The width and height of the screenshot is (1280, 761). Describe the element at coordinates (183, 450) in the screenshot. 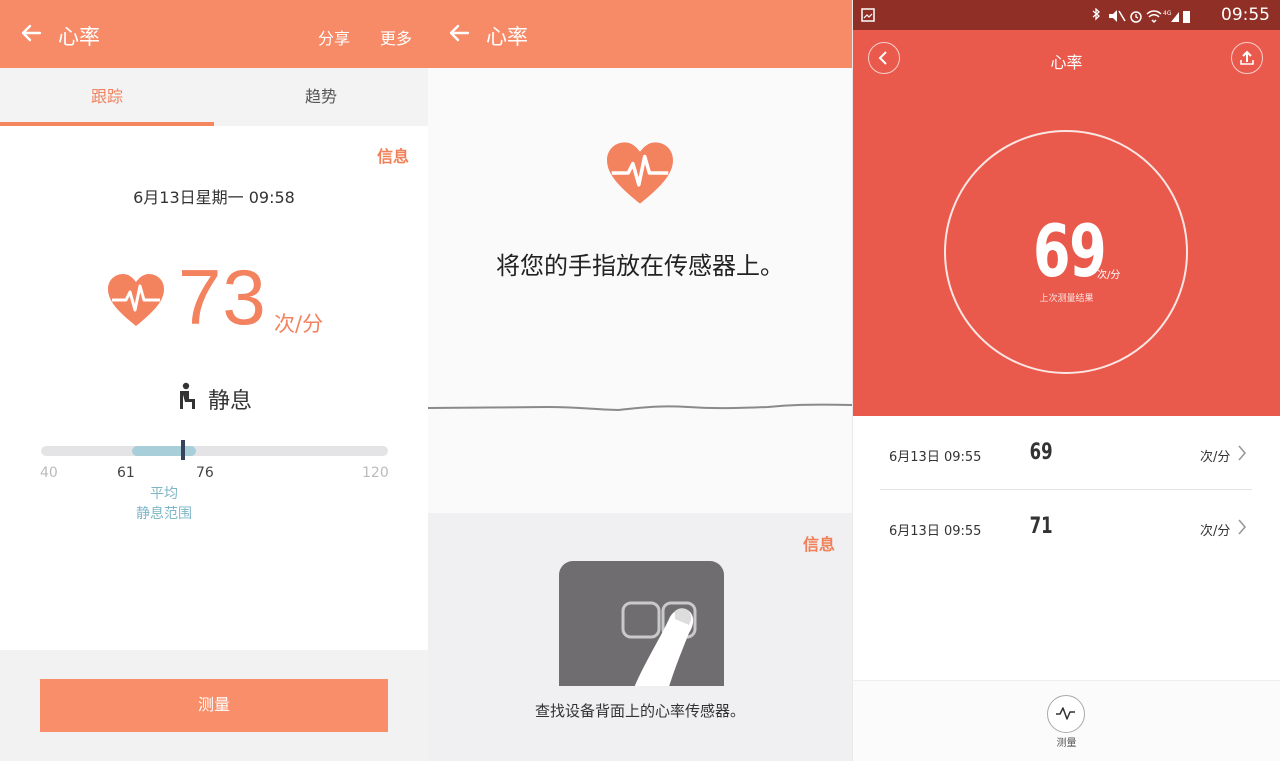

I see `current-bpm-marker` at that location.